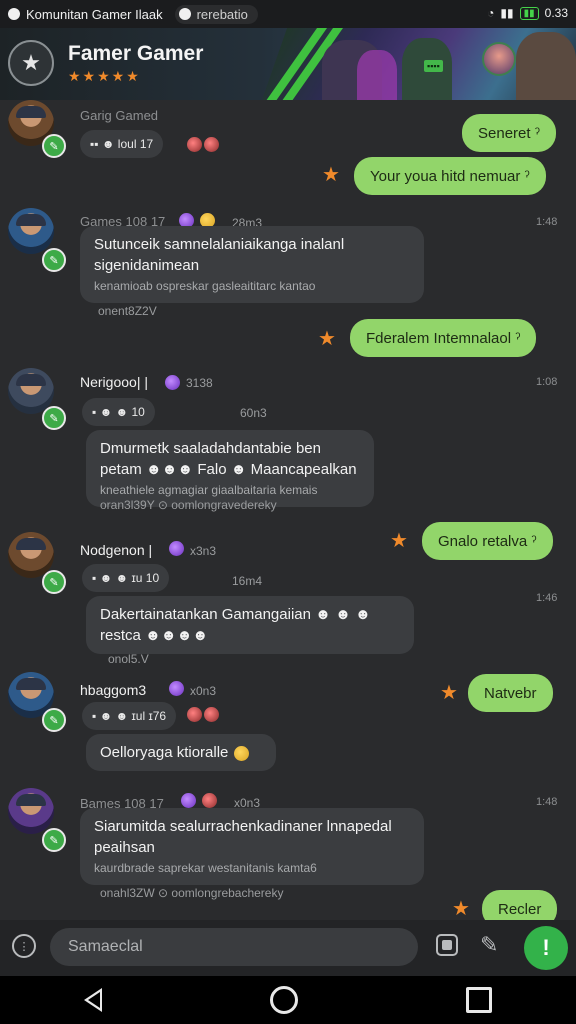 This screenshot has height=1024, width=576. I want to click on home-icon, so click(284, 1000).